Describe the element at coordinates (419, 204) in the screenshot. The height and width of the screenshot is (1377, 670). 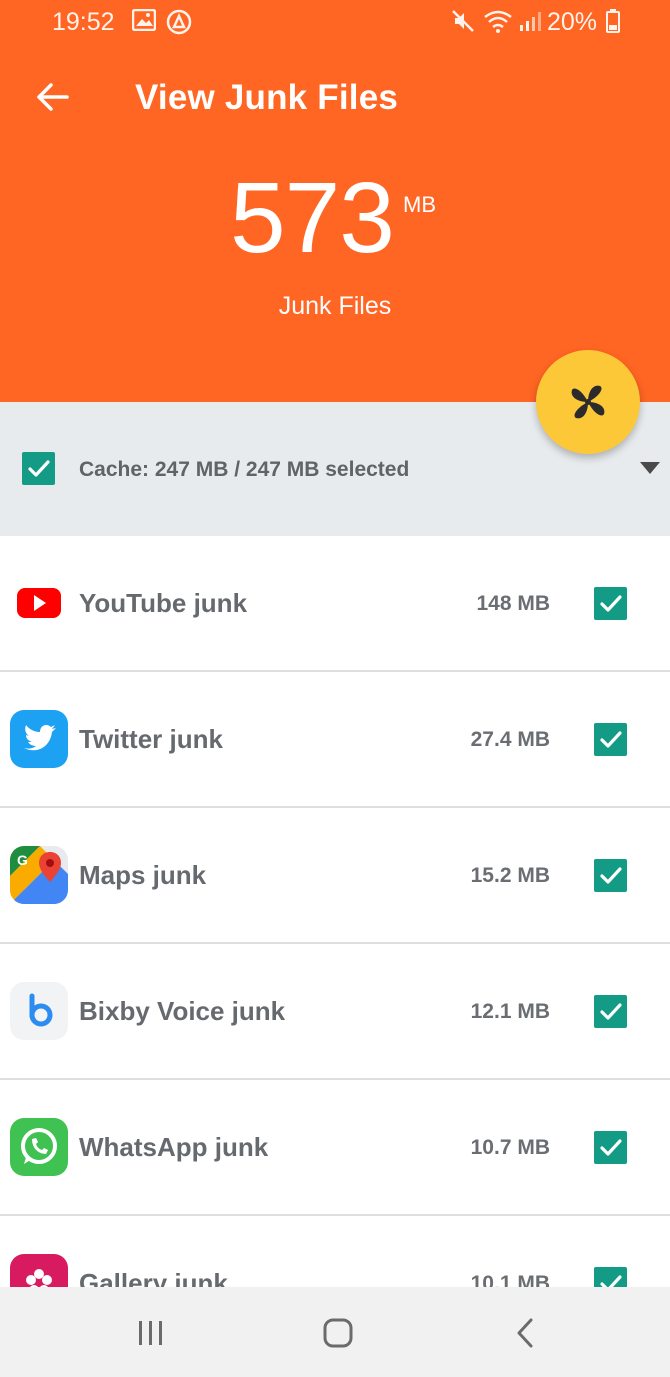
I see `junk-unit: MB` at that location.